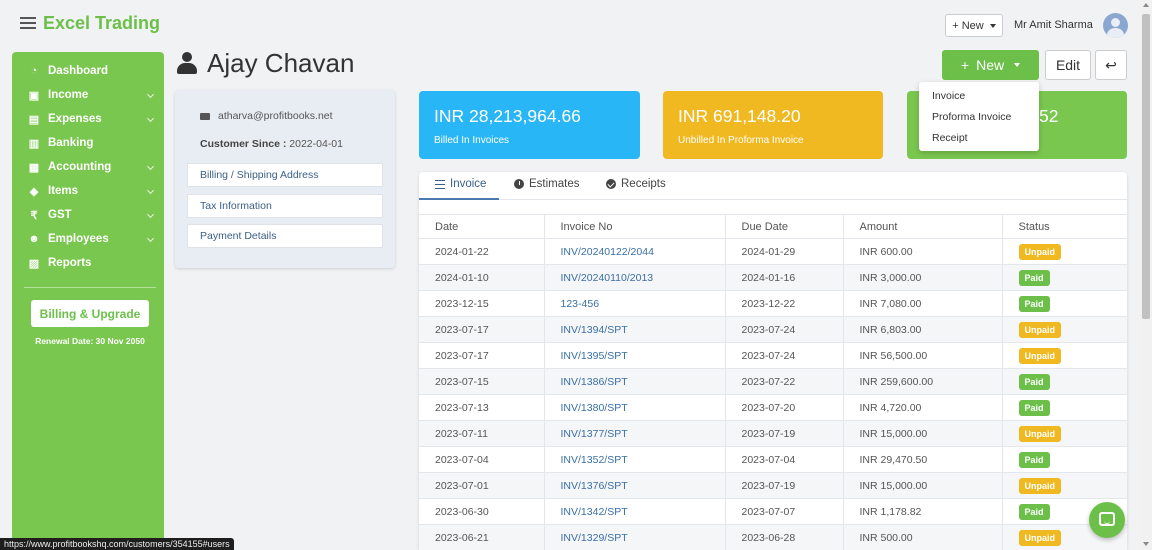 This screenshot has height=550, width=1152. What do you see at coordinates (923, 303) in the screenshot?
I see `amount-cell: INR 7,080.00` at bounding box center [923, 303].